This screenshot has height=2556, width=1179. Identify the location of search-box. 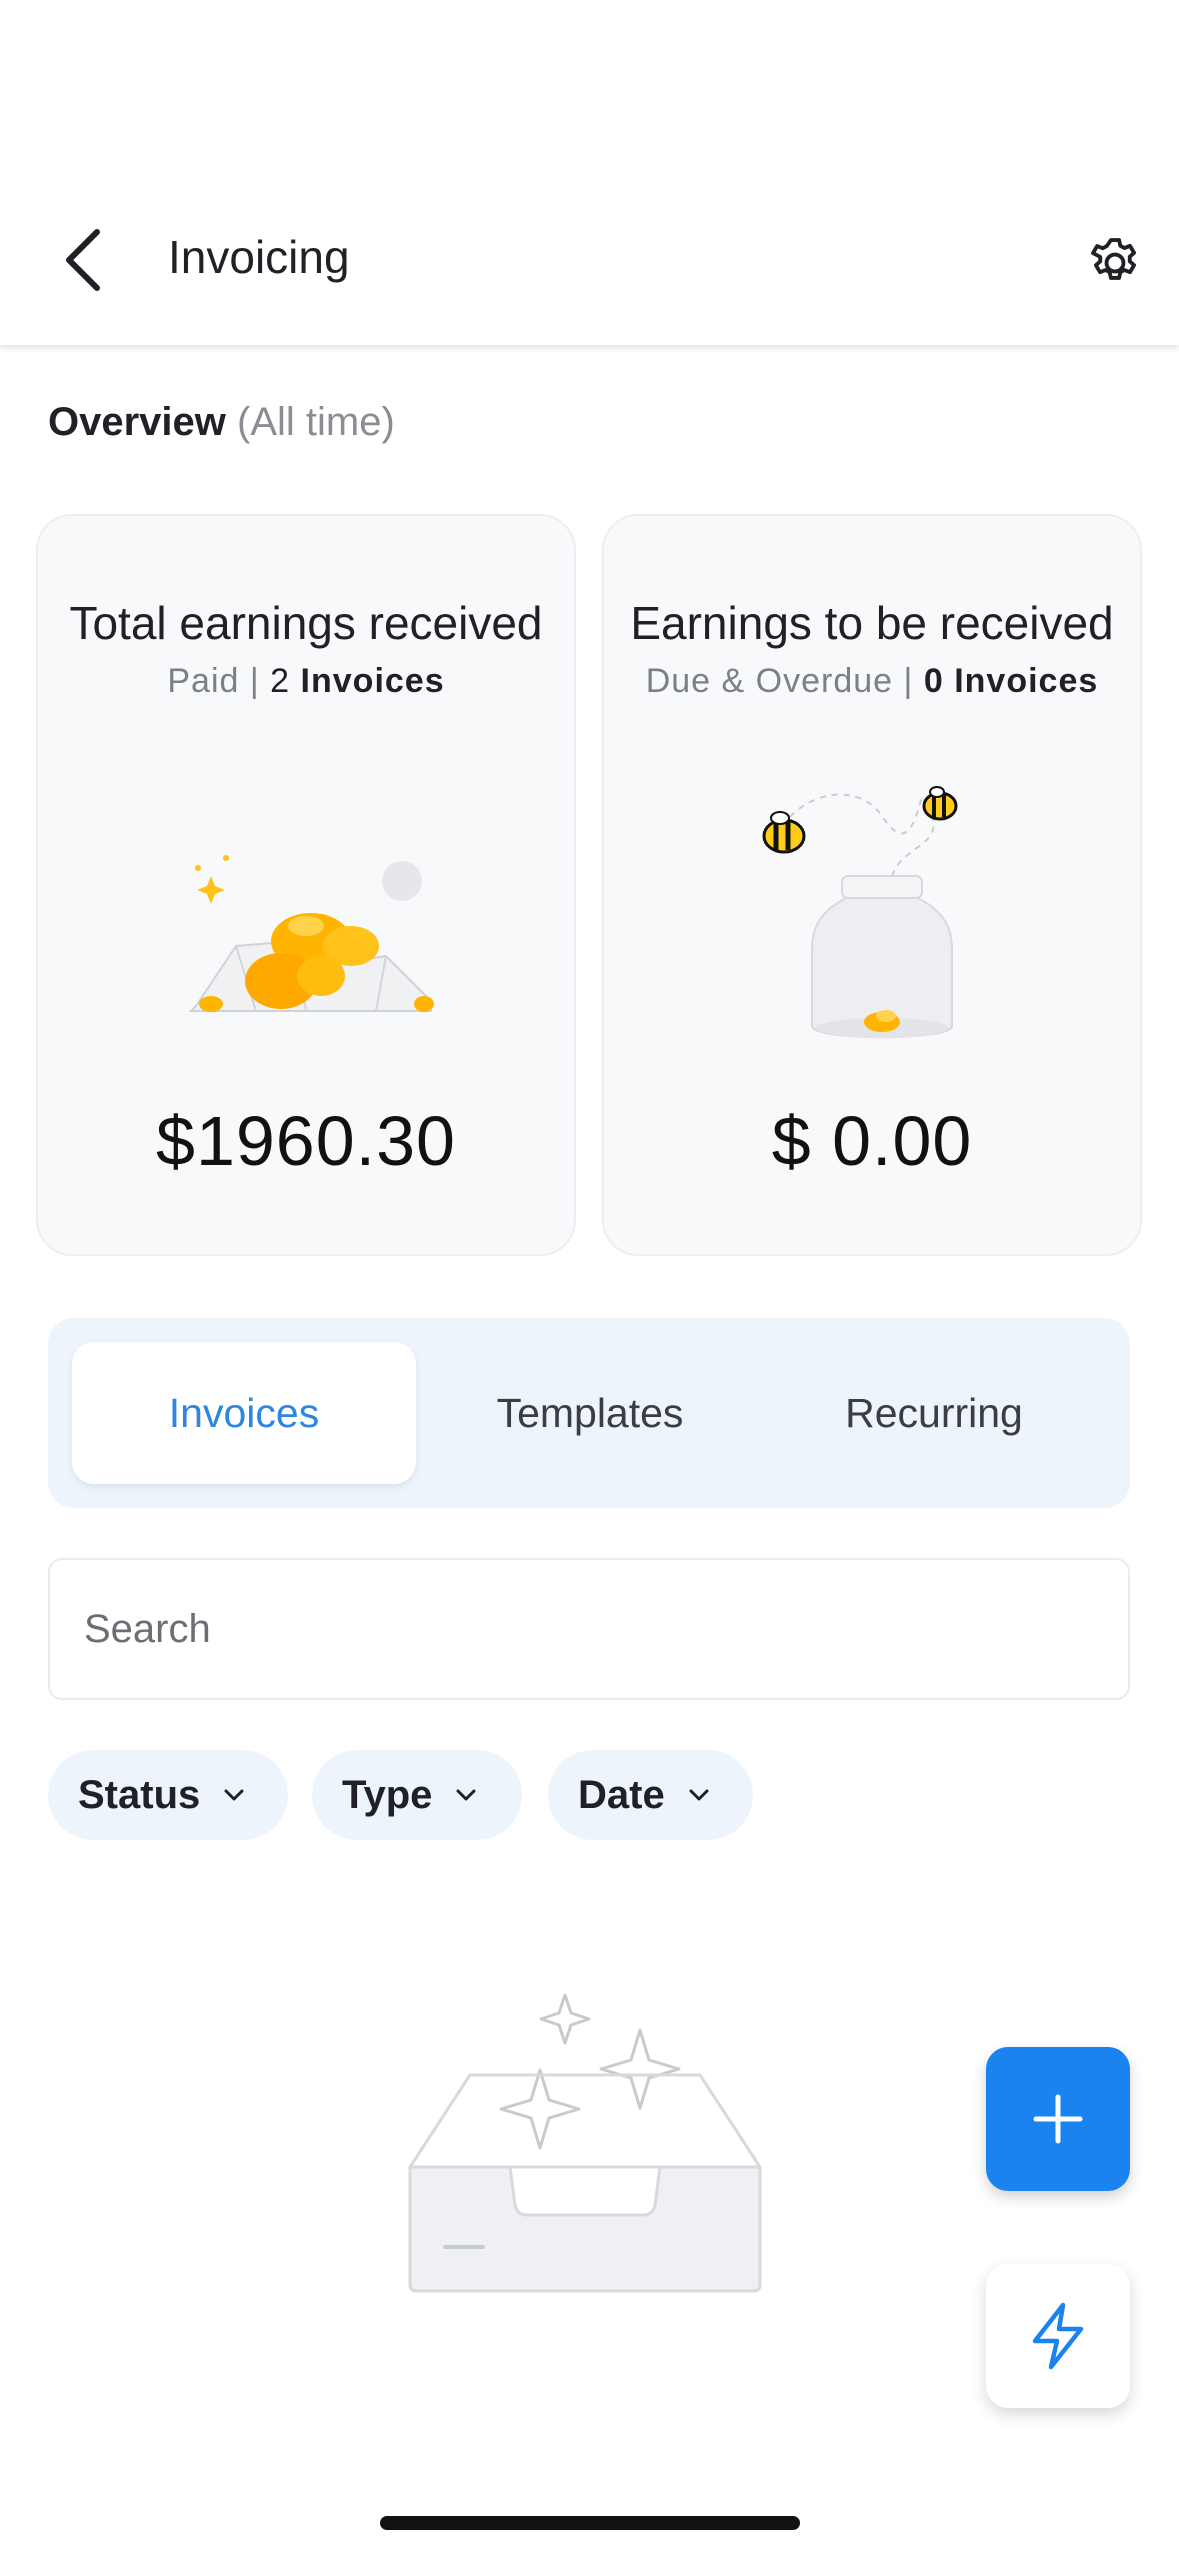
(589, 1629).